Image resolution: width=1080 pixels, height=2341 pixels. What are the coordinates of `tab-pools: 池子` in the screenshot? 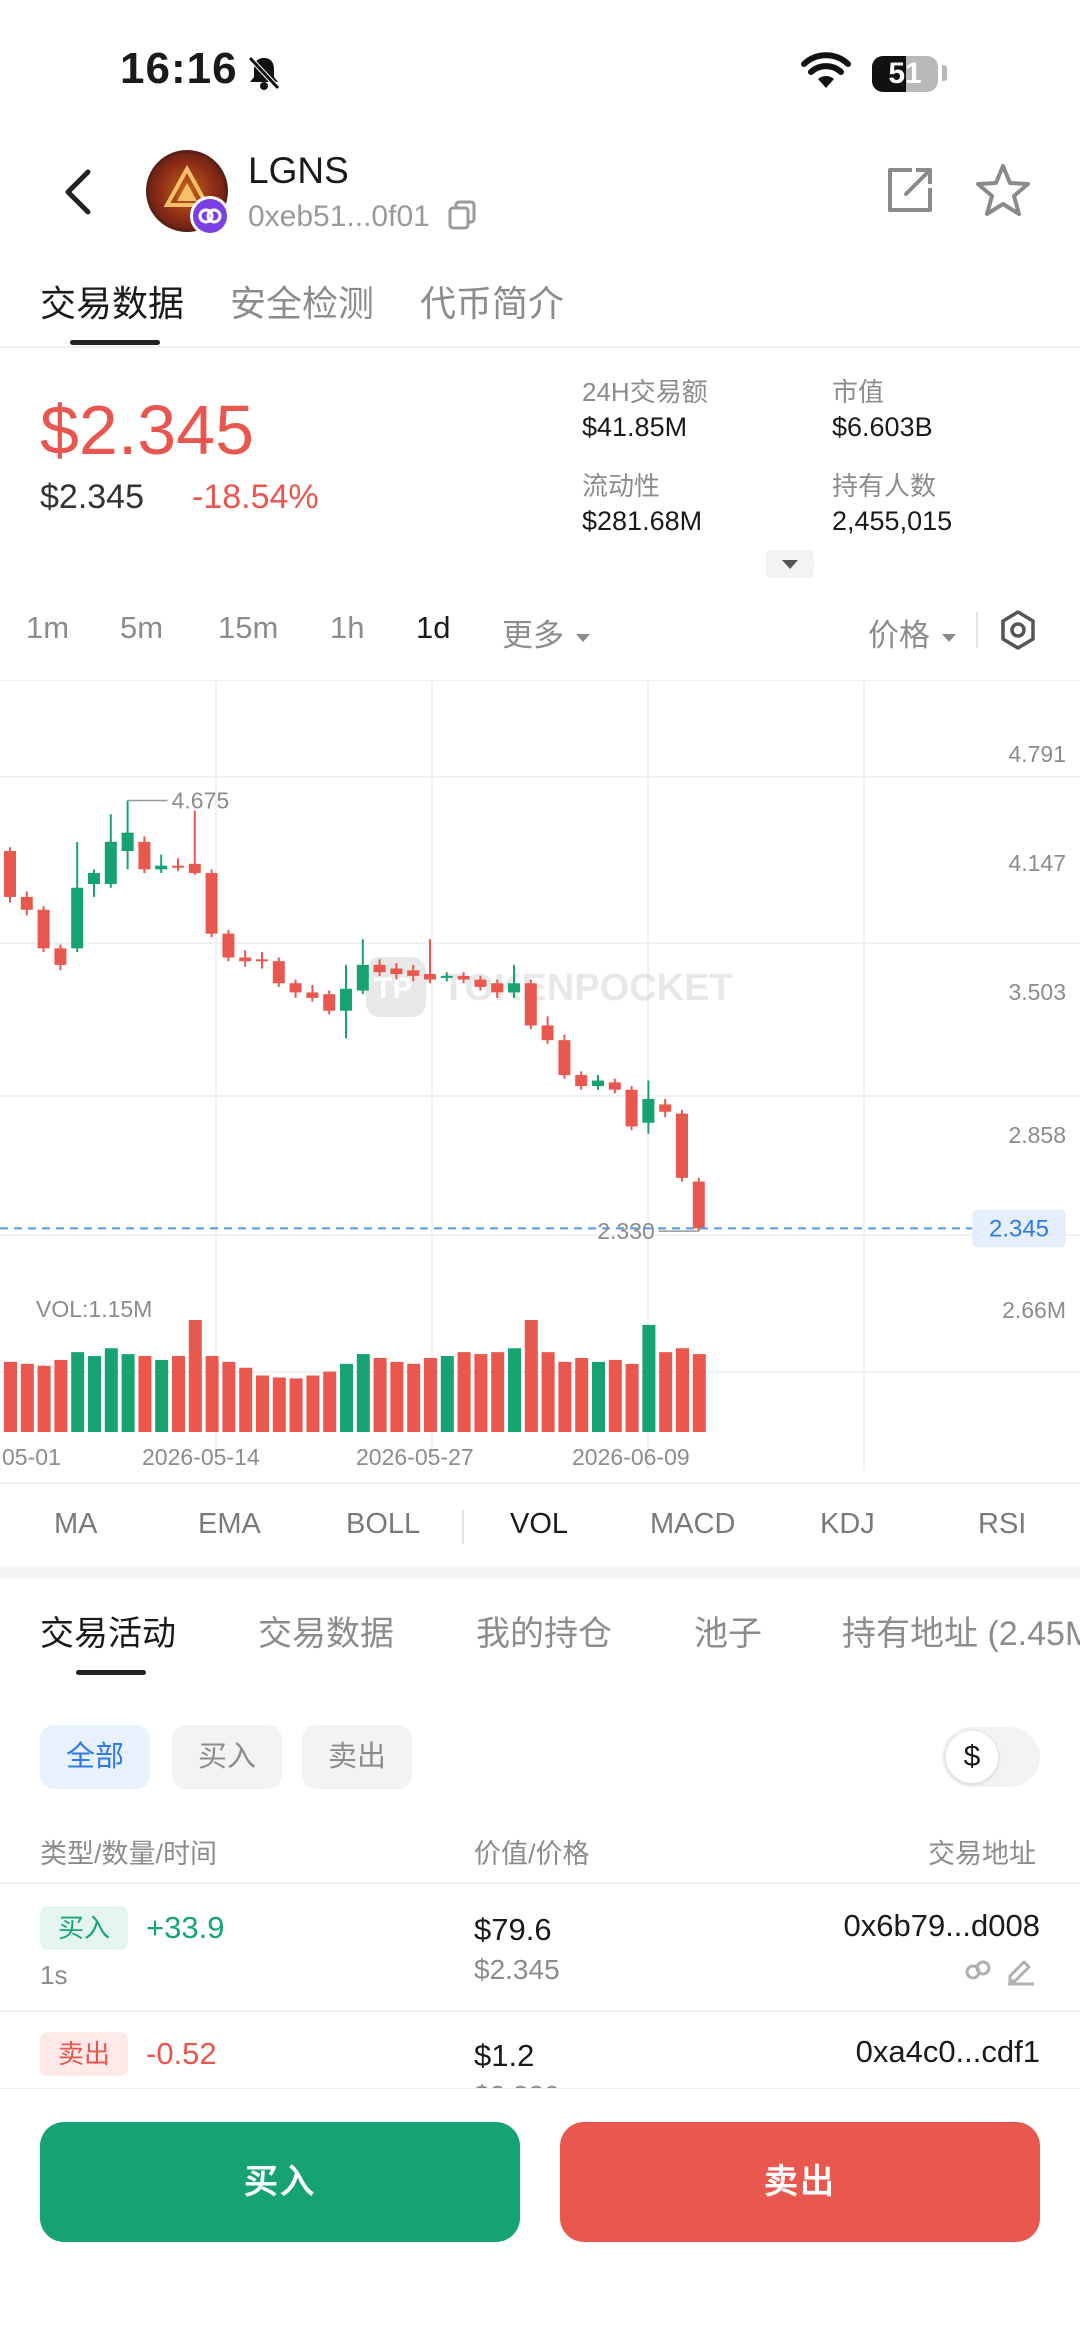 It's located at (728, 1630).